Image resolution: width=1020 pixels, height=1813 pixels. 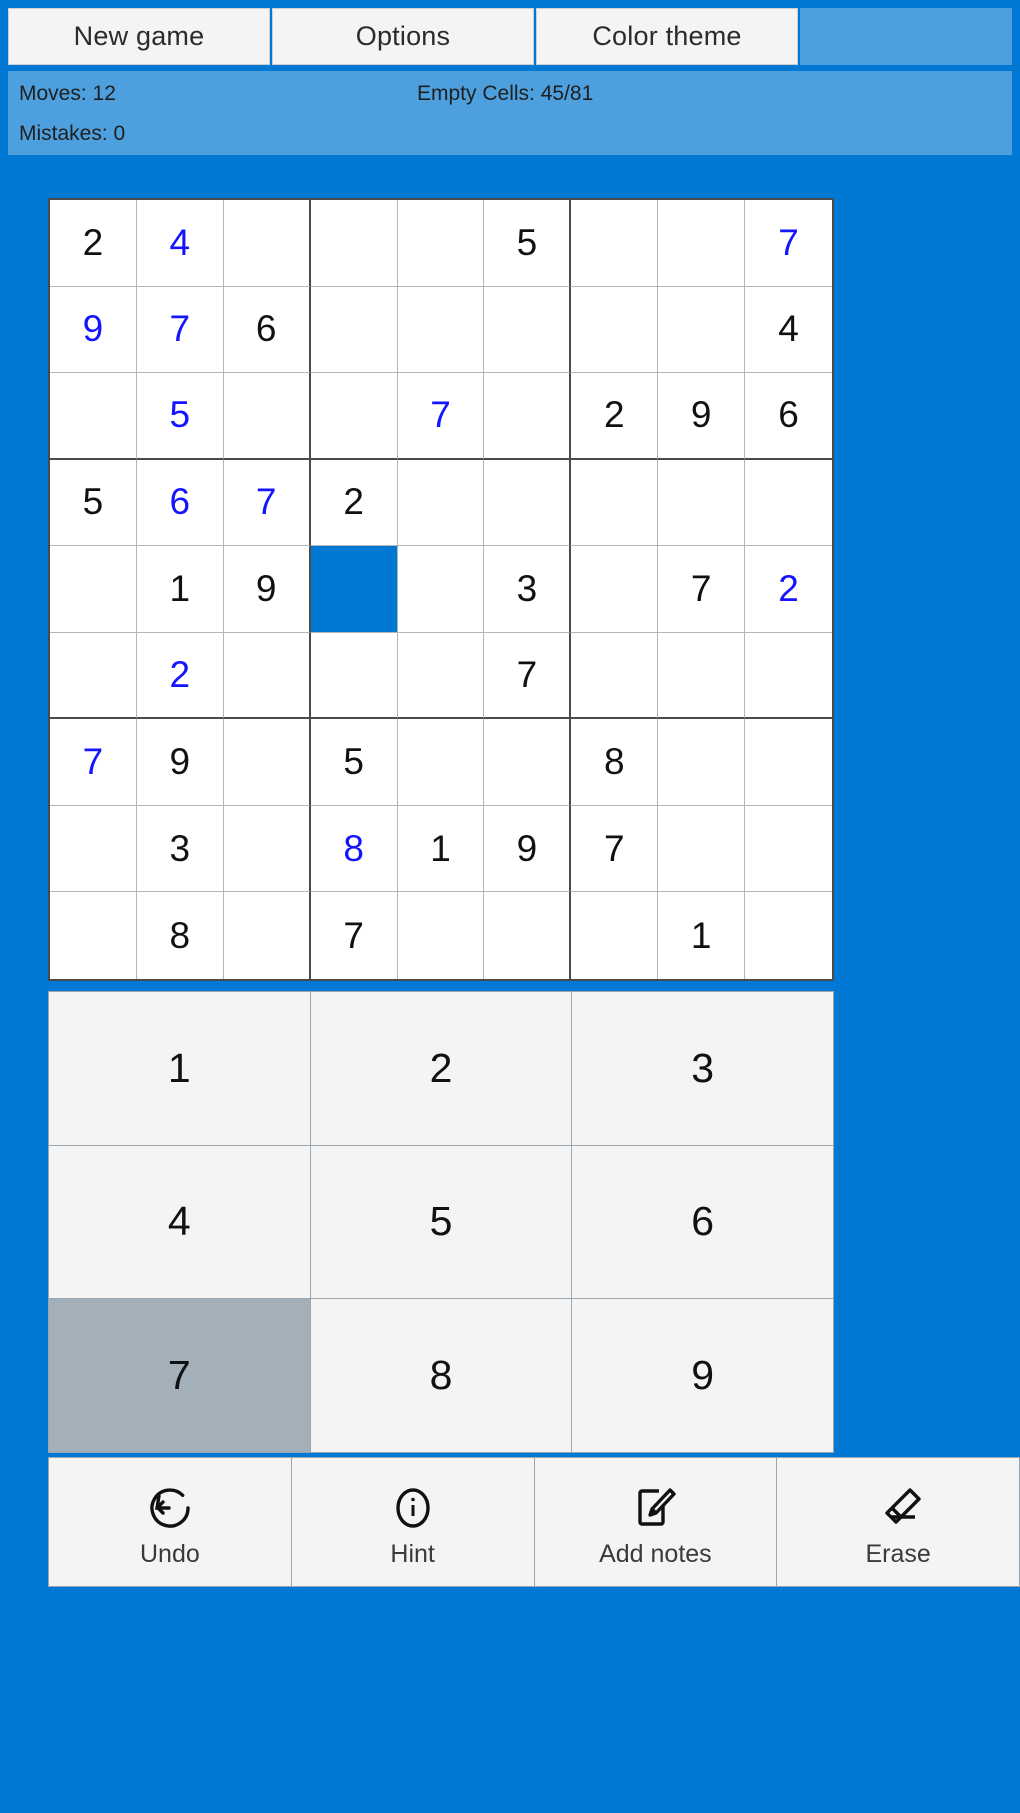 I want to click on sudoku-cell-r7c8, so click(x=702, y=762).